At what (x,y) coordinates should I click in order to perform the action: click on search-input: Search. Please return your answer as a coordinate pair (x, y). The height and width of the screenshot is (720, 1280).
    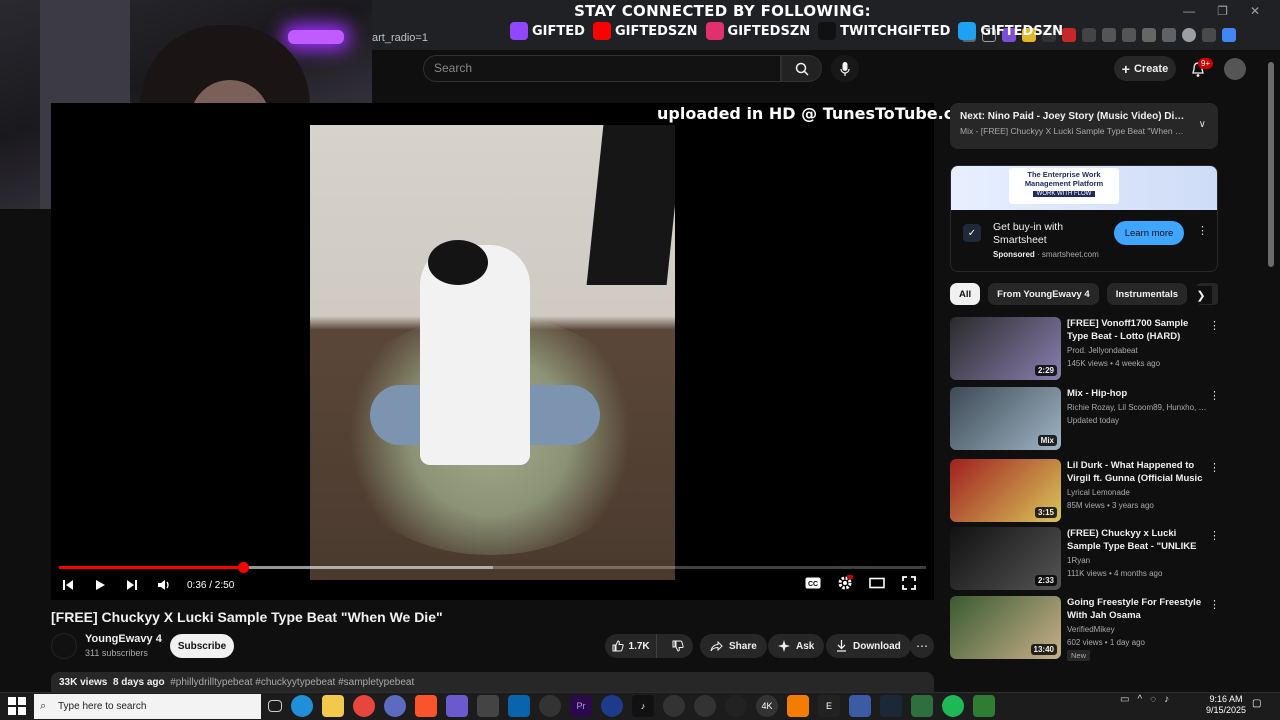
    Looking at the image, I should click on (602, 68).